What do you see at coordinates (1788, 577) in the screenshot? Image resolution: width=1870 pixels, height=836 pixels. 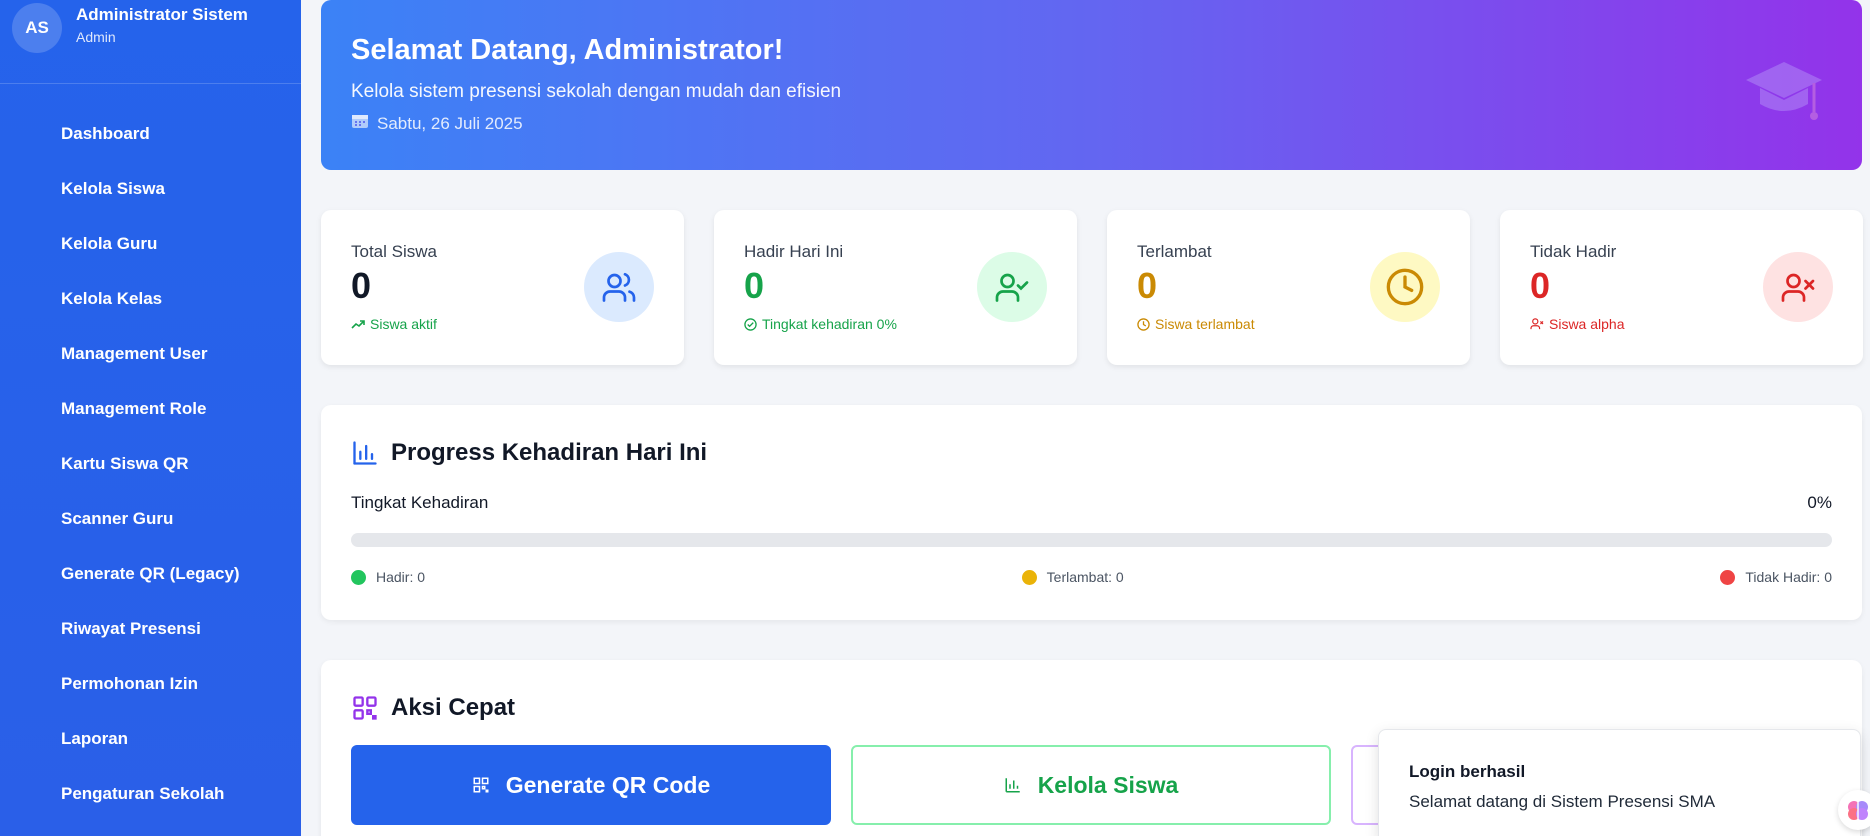 I see `legend-text: Tidak Hadir: 0` at bounding box center [1788, 577].